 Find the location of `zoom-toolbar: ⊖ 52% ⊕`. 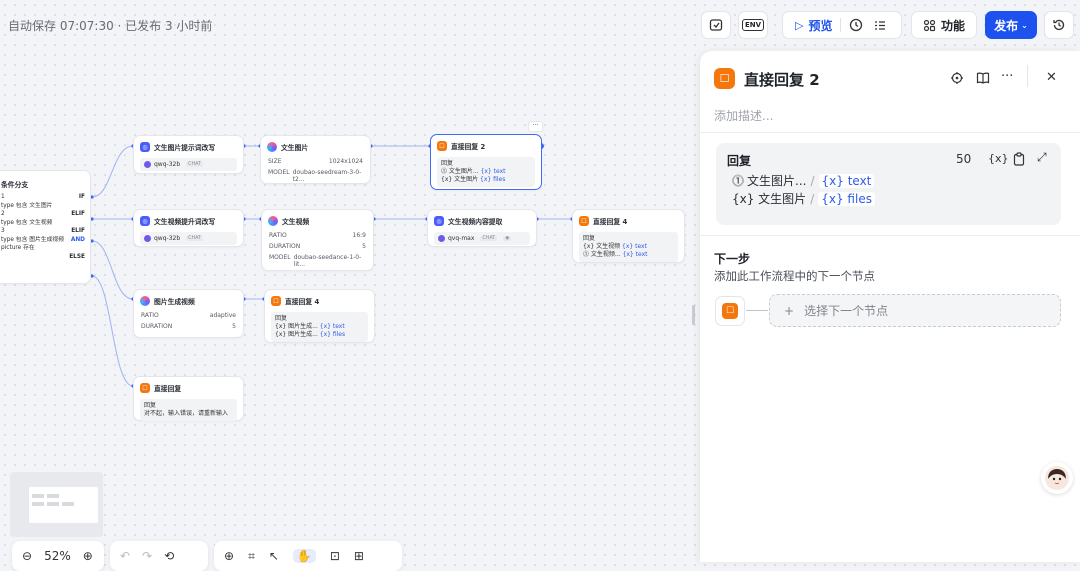

zoom-toolbar: ⊖ 52% ⊕ is located at coordinates (58, 556).